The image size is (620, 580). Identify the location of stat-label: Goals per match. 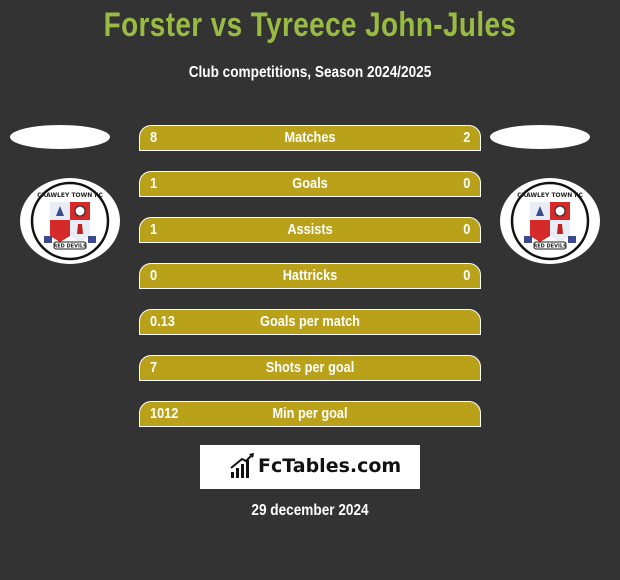
(310, 321).